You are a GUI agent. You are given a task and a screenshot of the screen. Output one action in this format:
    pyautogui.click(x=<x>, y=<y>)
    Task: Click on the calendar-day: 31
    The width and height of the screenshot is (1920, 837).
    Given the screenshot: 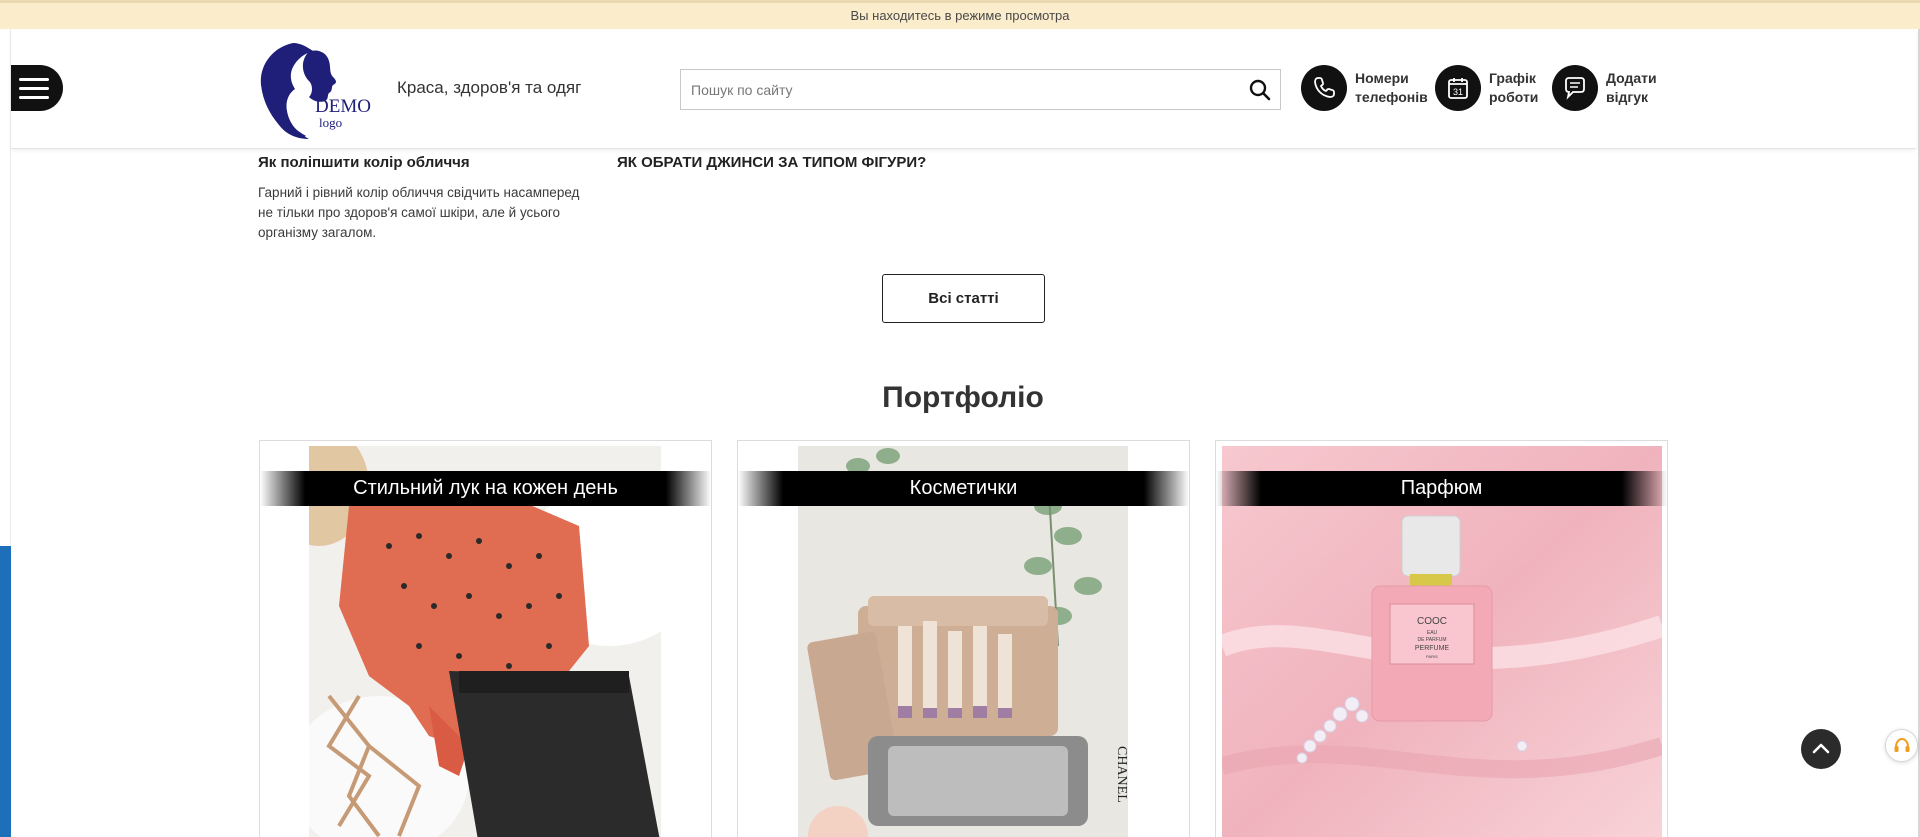 What is the action you would take?
    pyautogui.click(x=1458, y=92)
    